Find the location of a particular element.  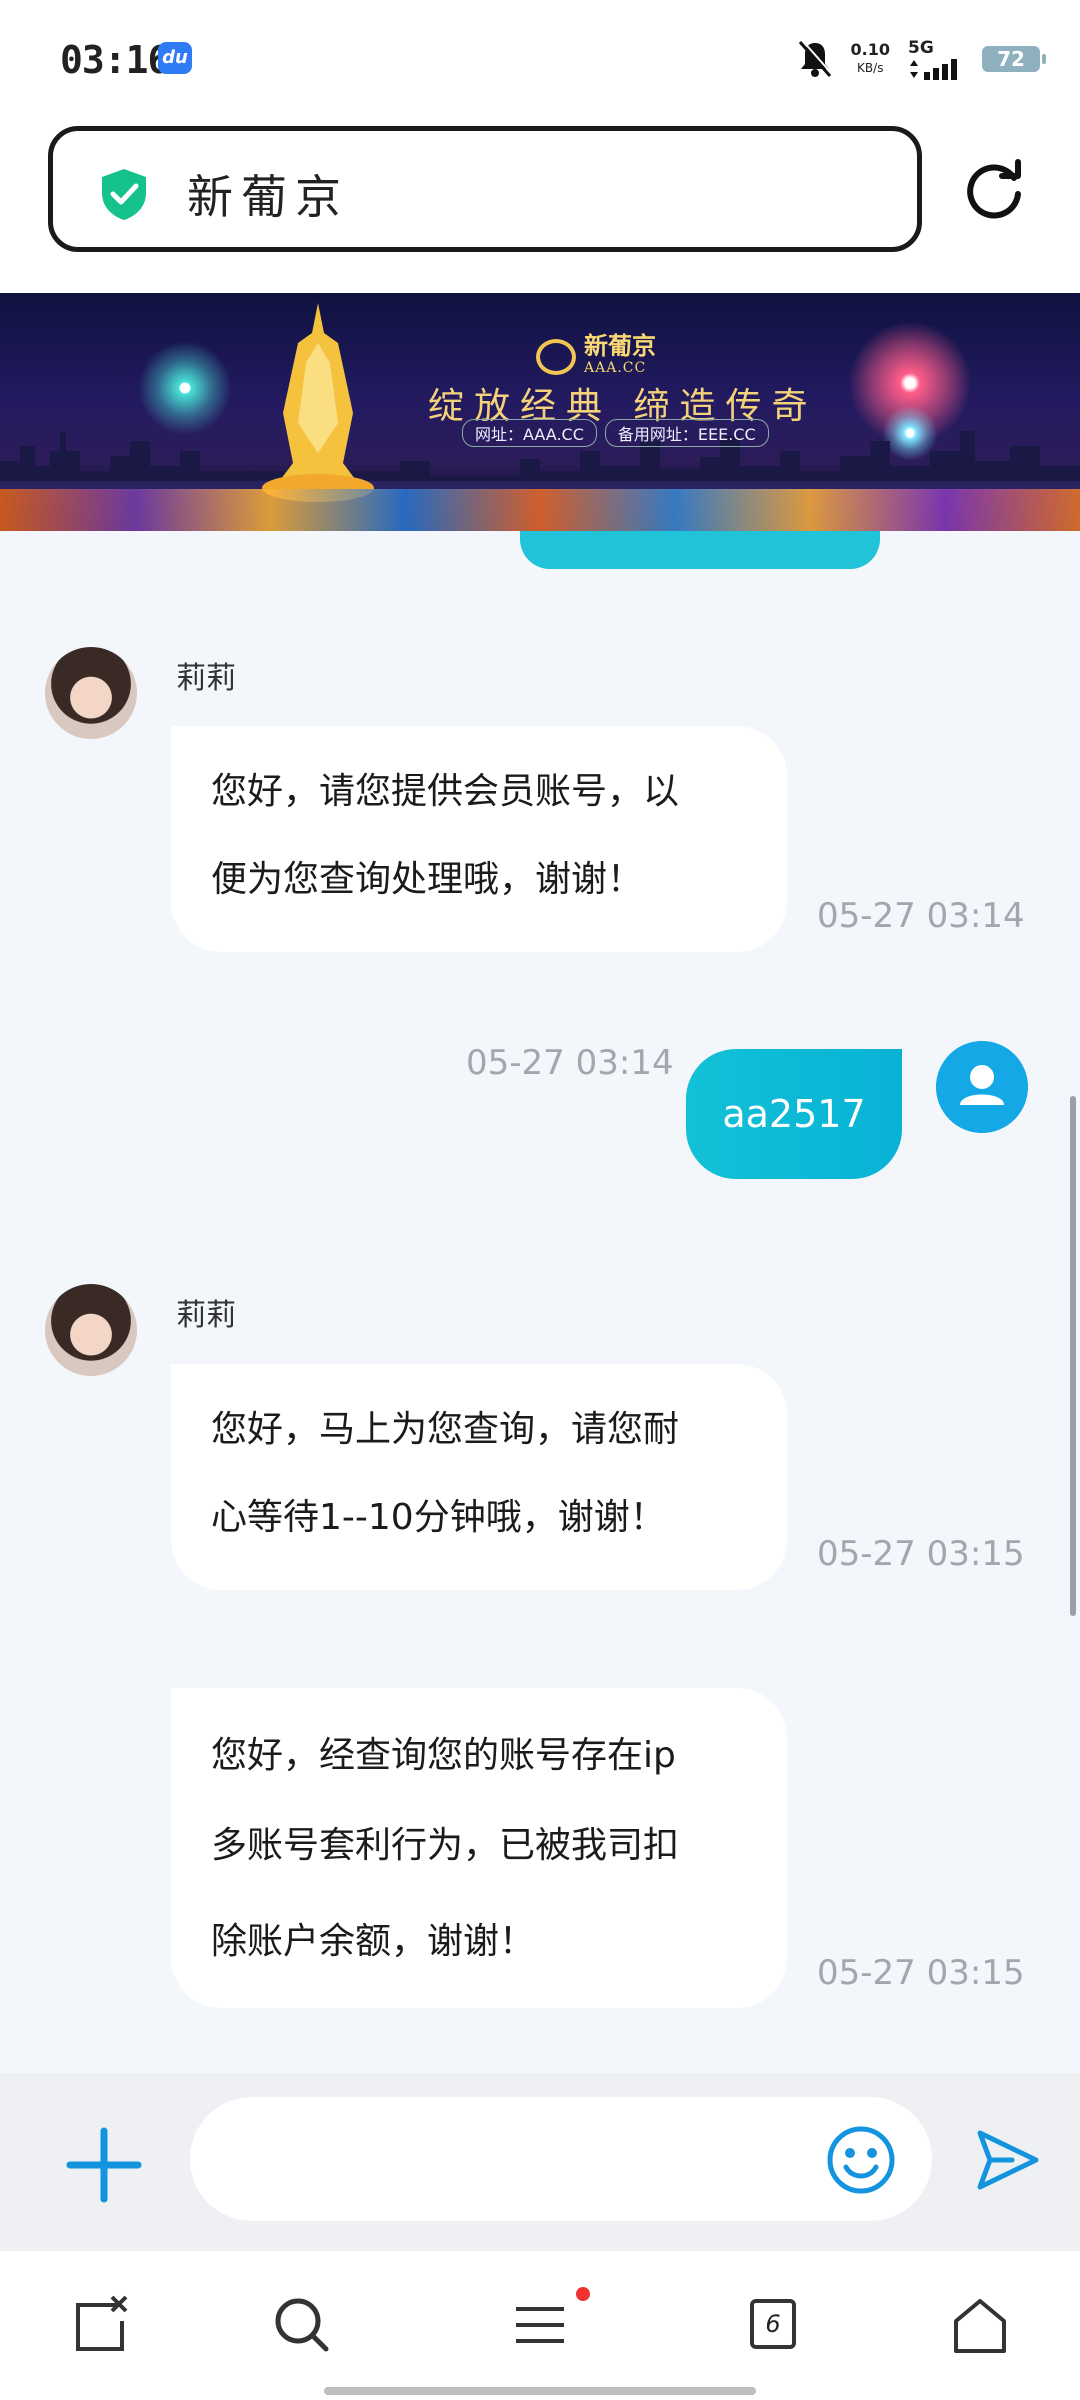

network-type: 5G is located at coordinates (921, 48).